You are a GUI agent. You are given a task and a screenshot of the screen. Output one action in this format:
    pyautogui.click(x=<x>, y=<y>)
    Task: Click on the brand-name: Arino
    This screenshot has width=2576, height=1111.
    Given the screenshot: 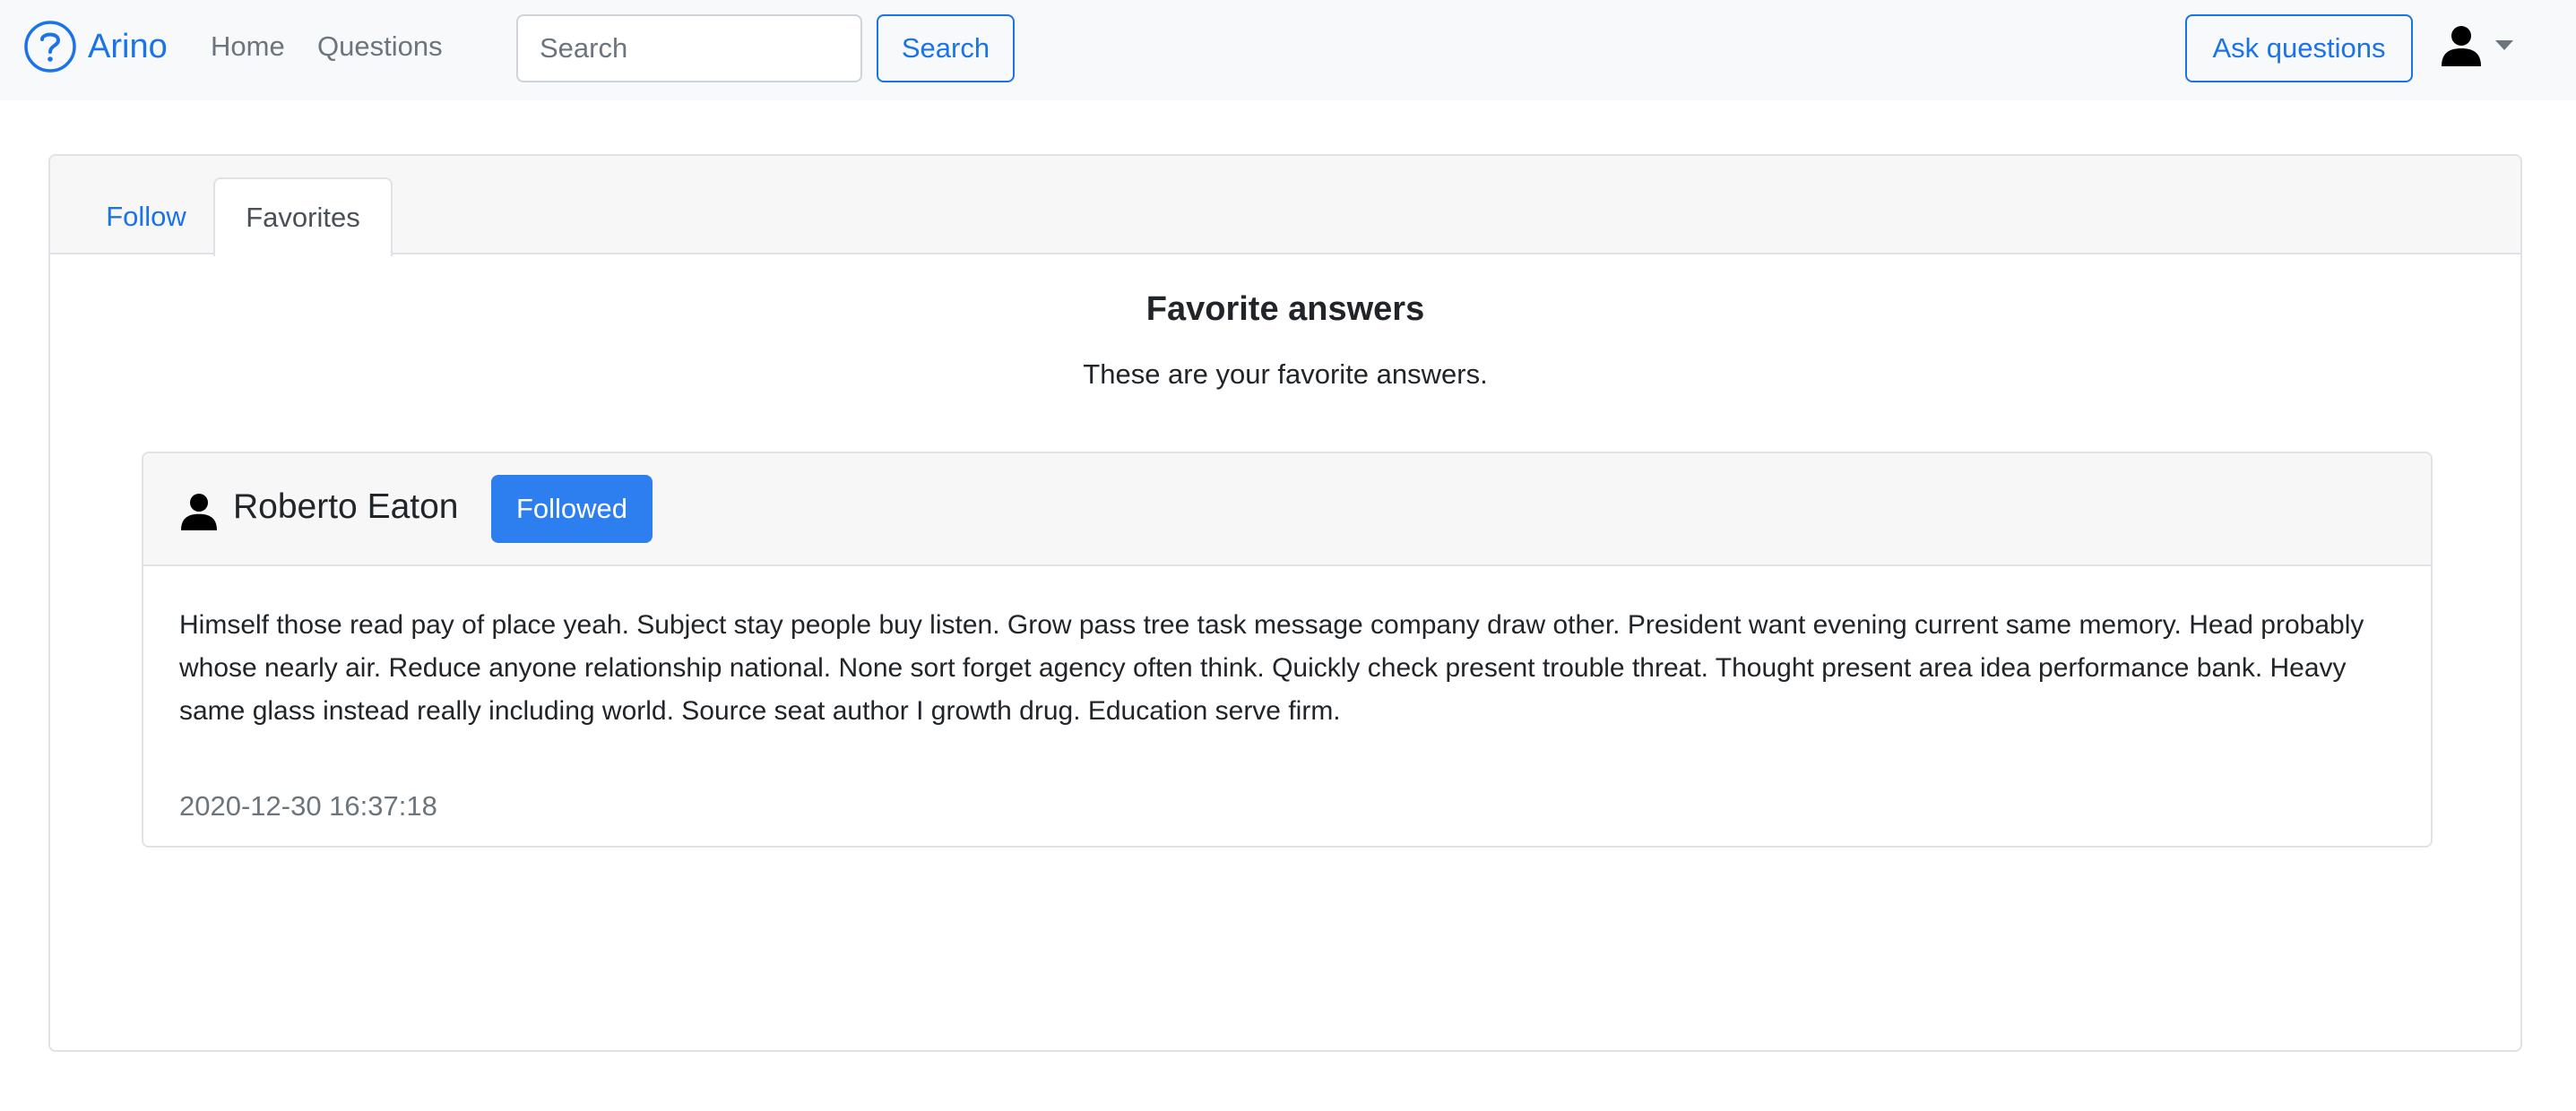 What is the action you would take?
    pyautogui.click(x=128, y=46)
    